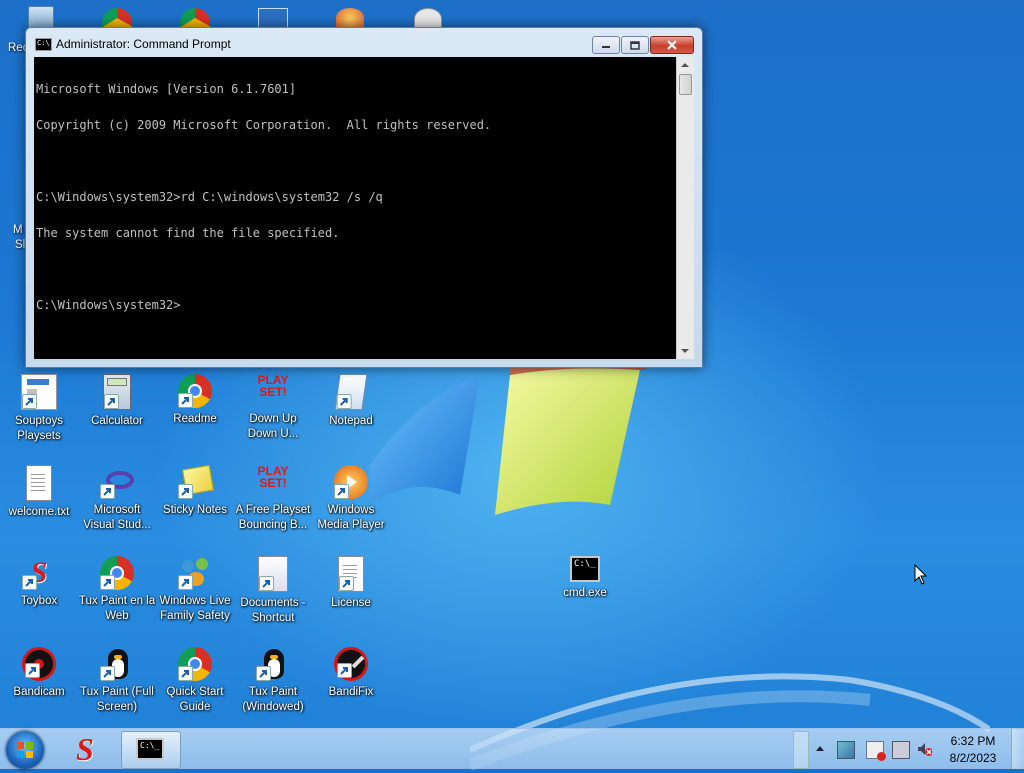  What do you see at coordinates (351, 603) in the screenshot?
I see `icon-label: License` at bounding box center [351, 603].